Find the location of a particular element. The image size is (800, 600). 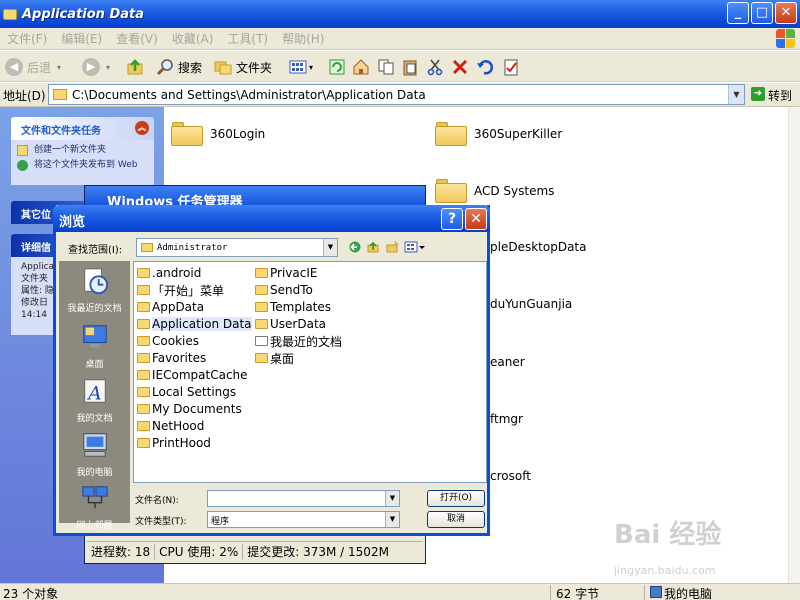

recent-documents-icon is located at coordinates (95, 281).